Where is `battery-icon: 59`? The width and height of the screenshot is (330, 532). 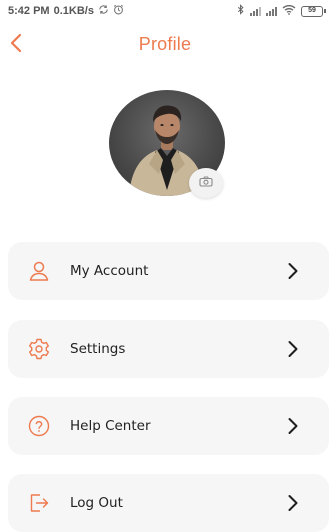 battery-icon: 59 is located at coordinates (313, 11).